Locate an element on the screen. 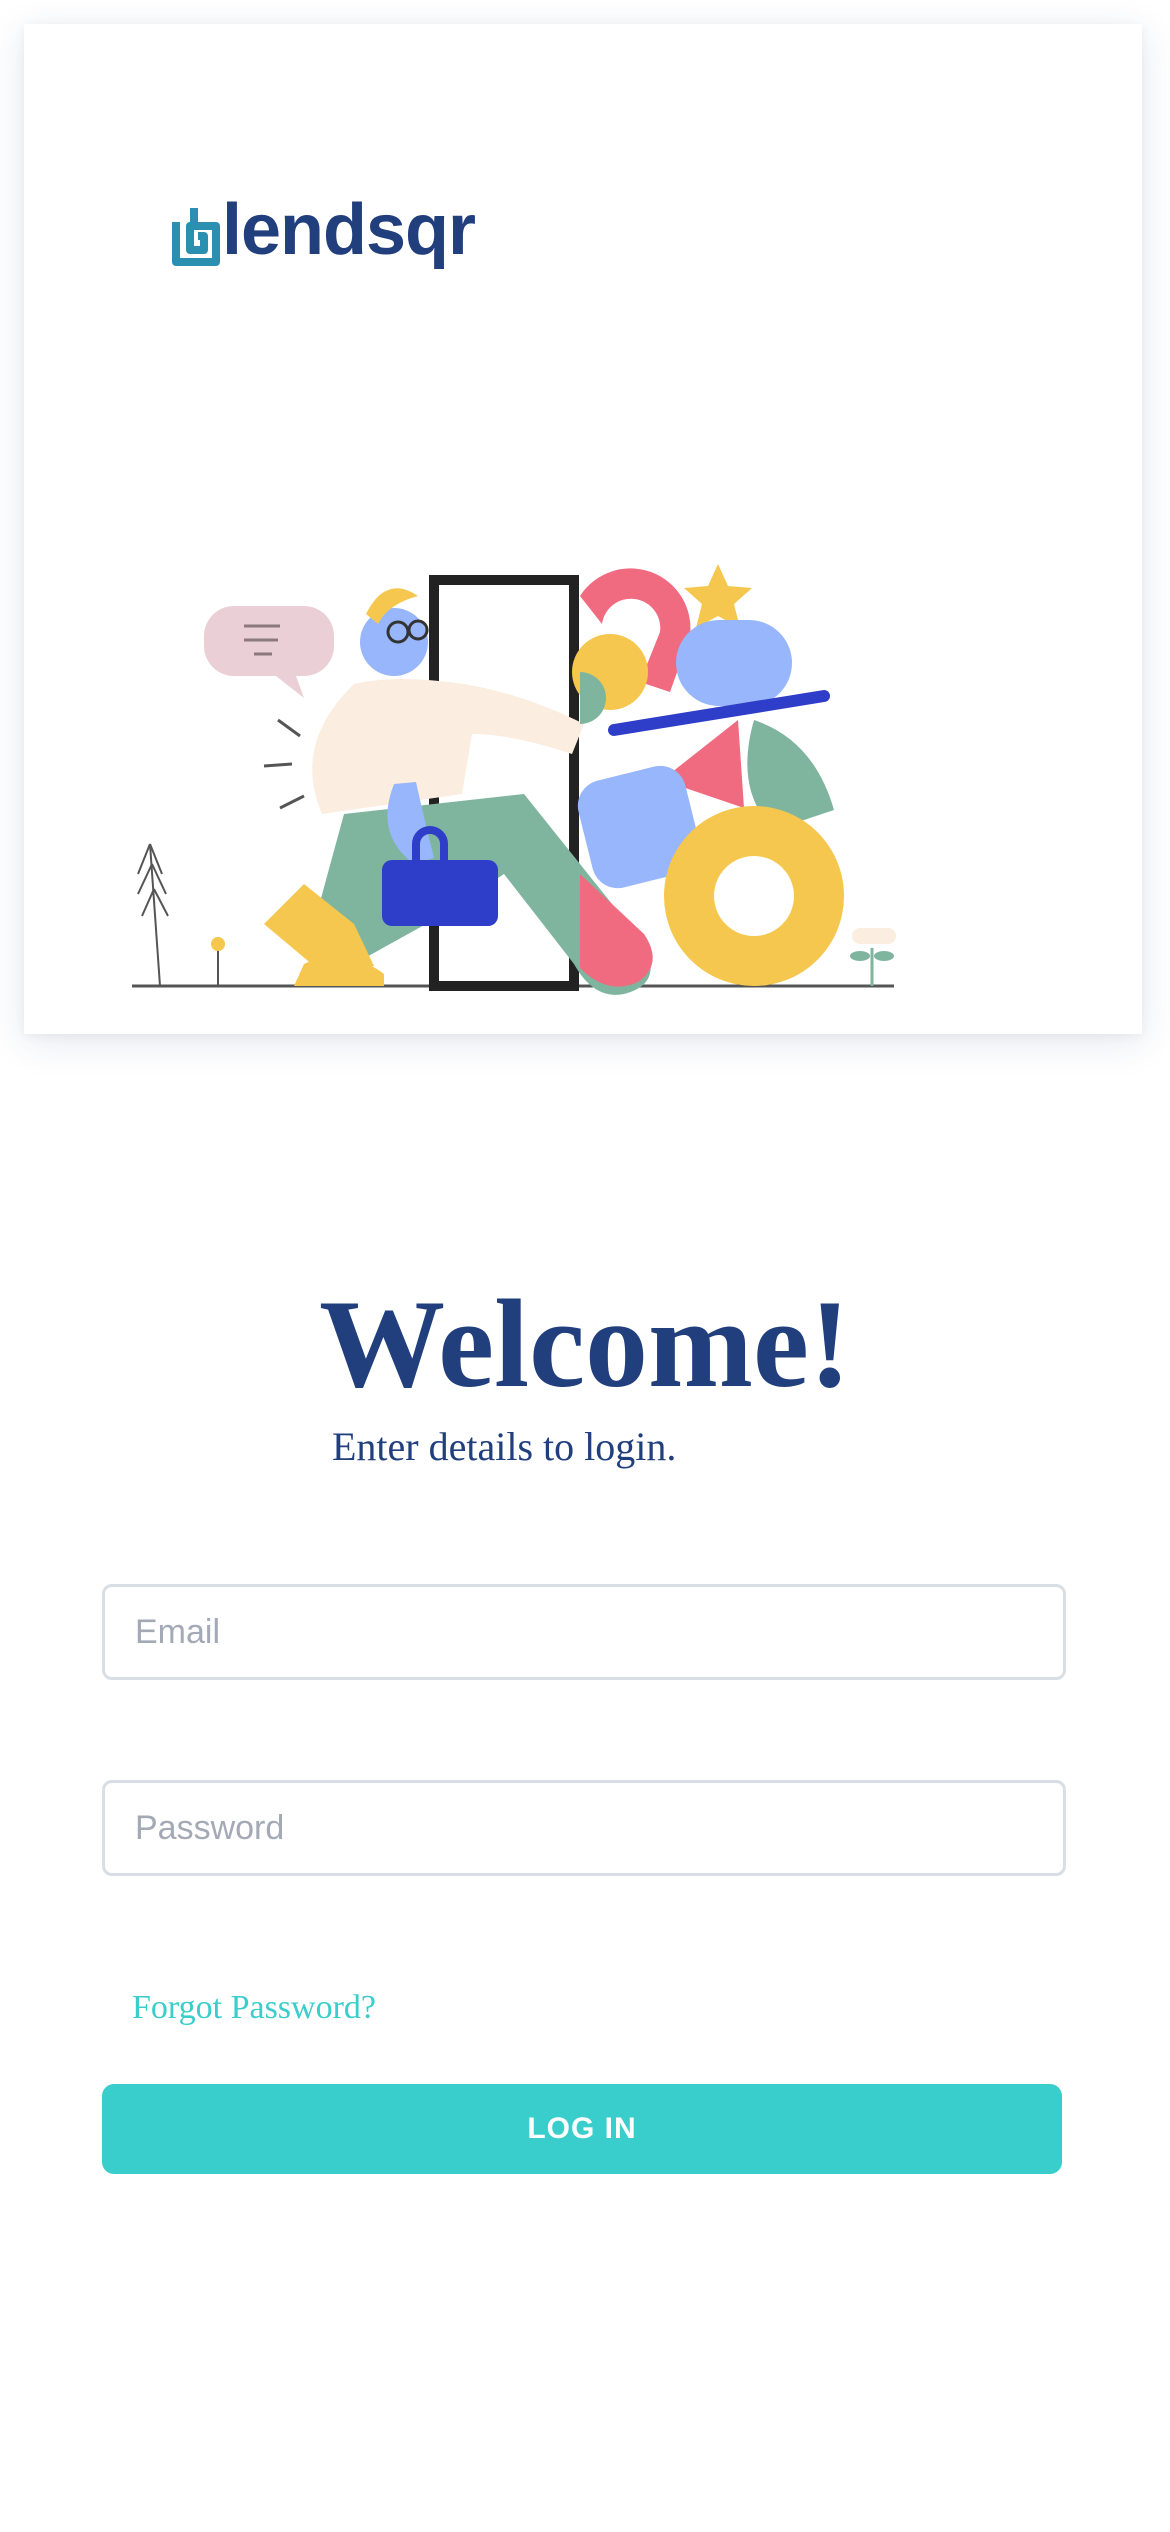 This screenshot has width=1170, height=2532. password-field is located at coordinates (584, 1828).